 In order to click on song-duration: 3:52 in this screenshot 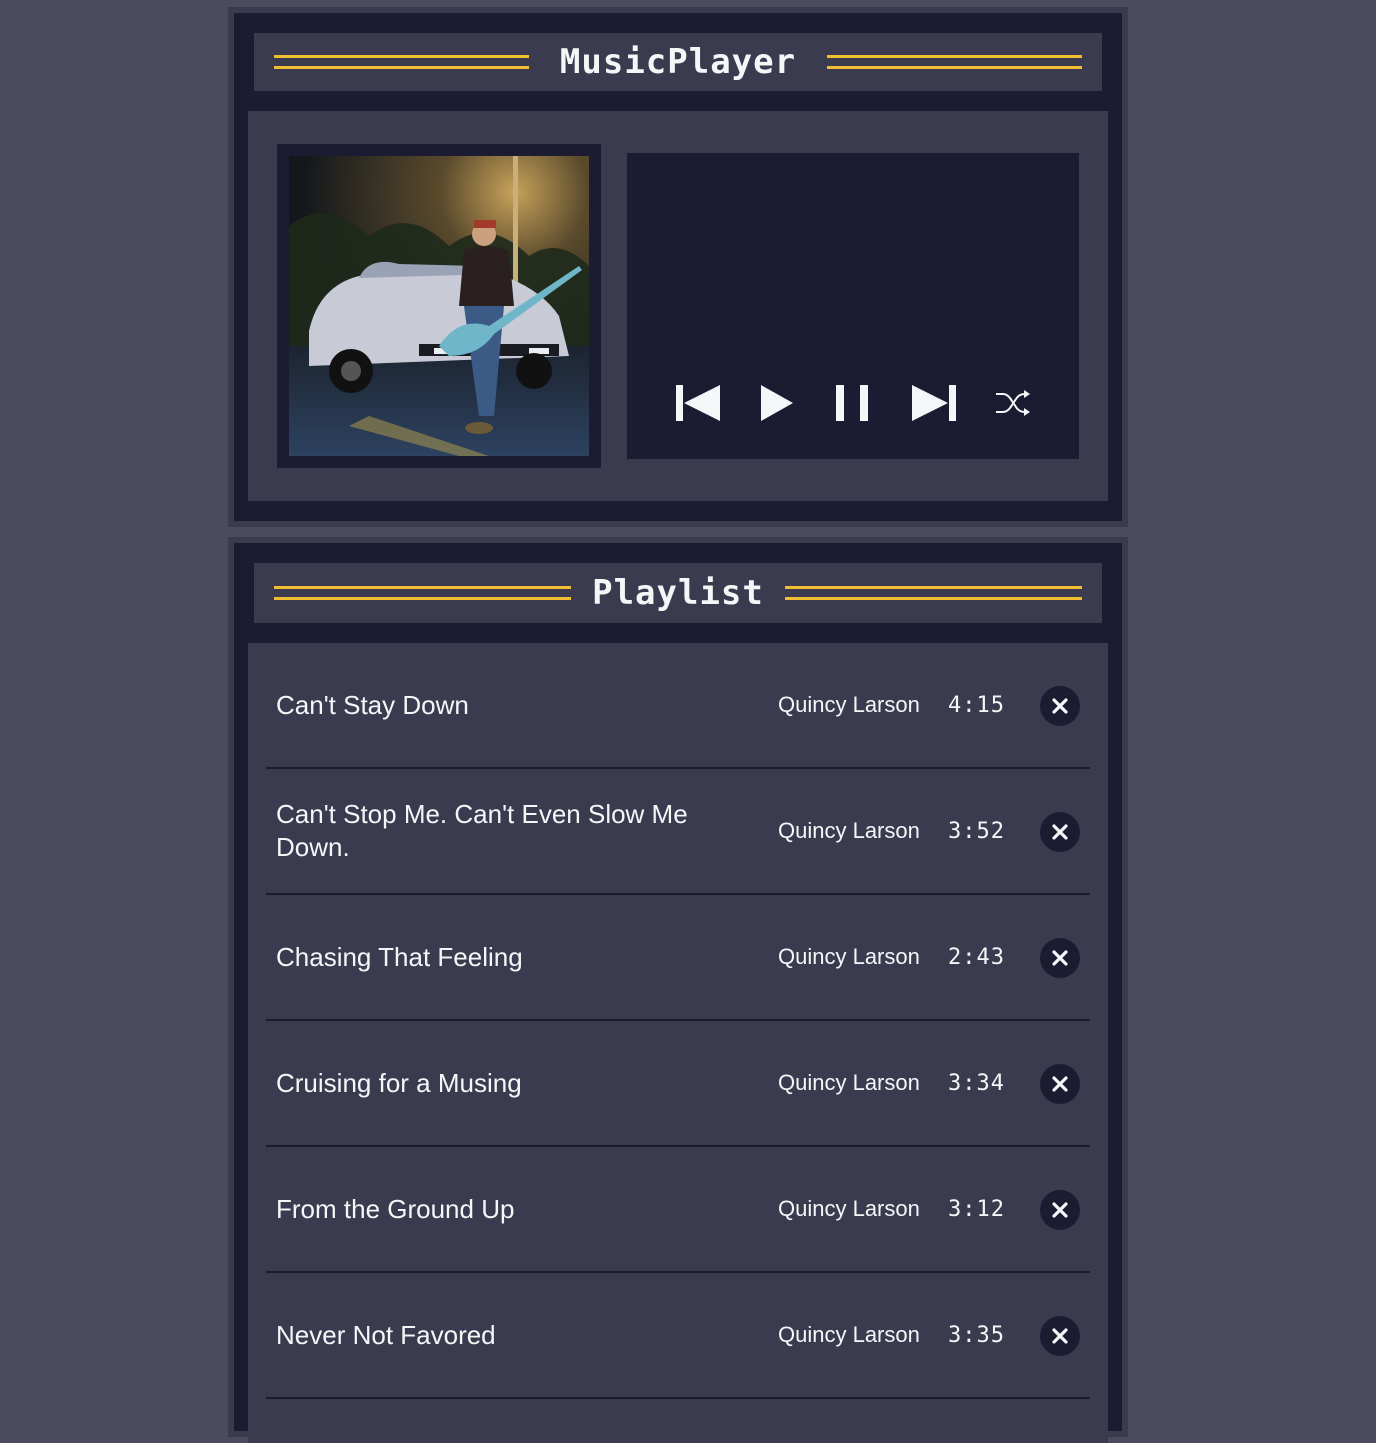, I will do `click(976, 831)`.